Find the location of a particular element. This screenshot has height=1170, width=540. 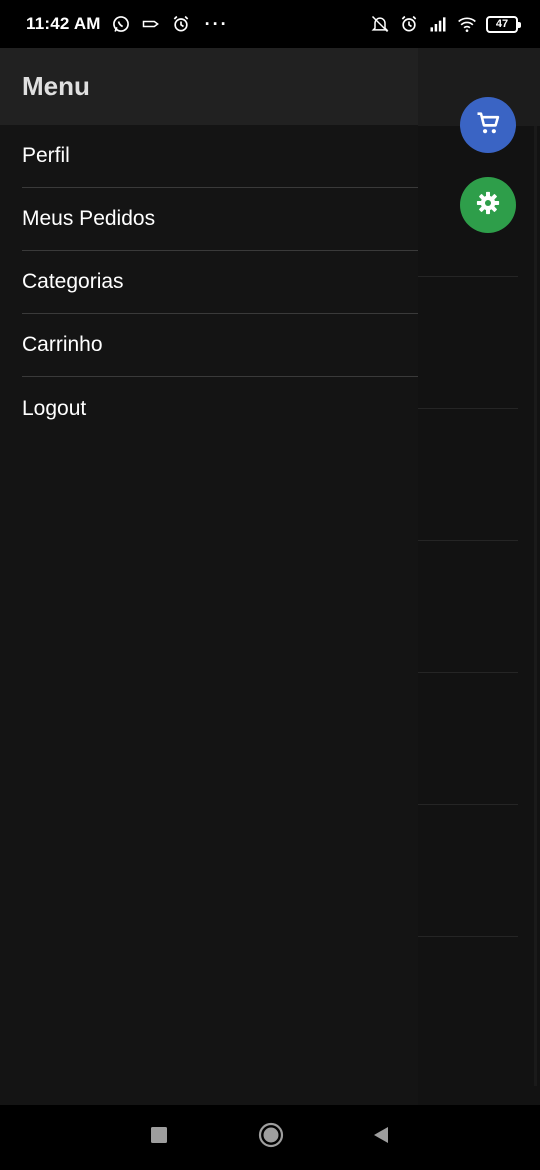

wifi-icon is located at coordinates (467, 24).